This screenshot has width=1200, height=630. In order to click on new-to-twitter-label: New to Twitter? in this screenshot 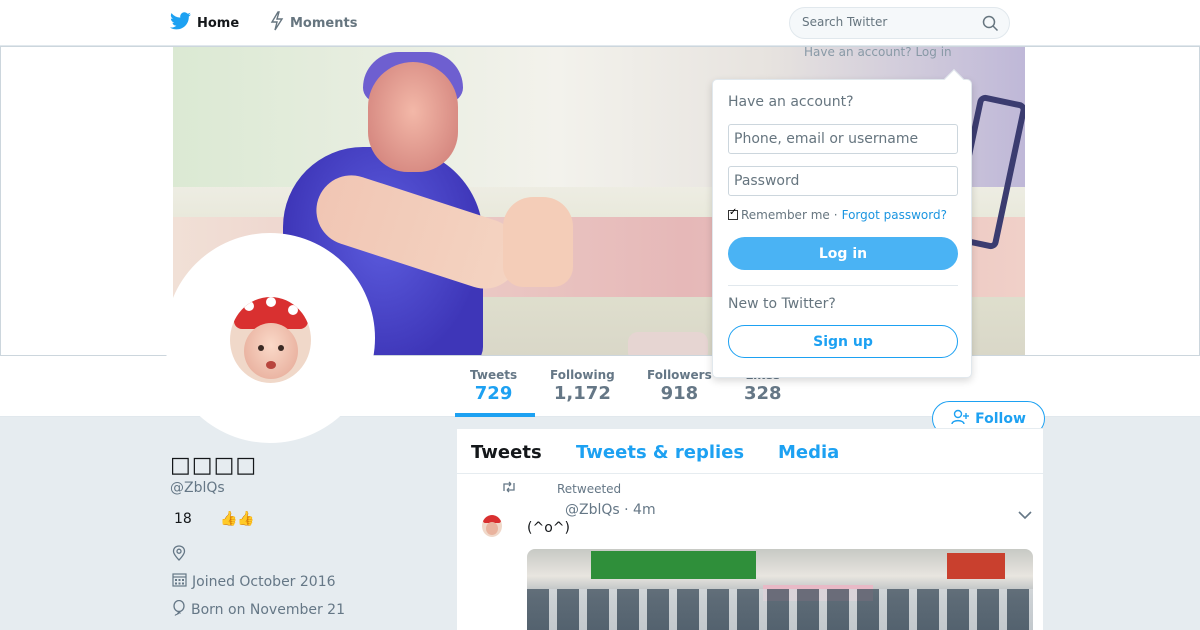, I will do `click(782, 304)`.